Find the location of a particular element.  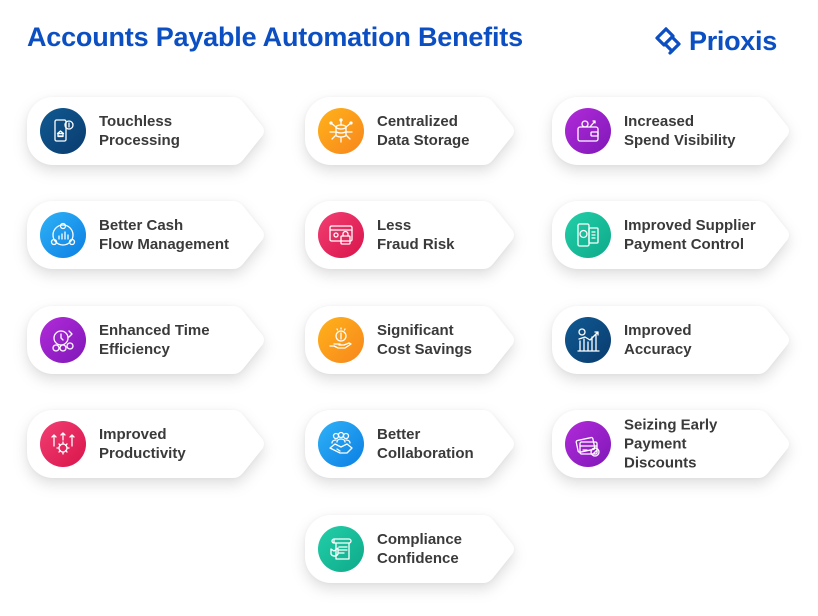

benefit-label-line: Cost Savings is located at coordinates (425, 349).